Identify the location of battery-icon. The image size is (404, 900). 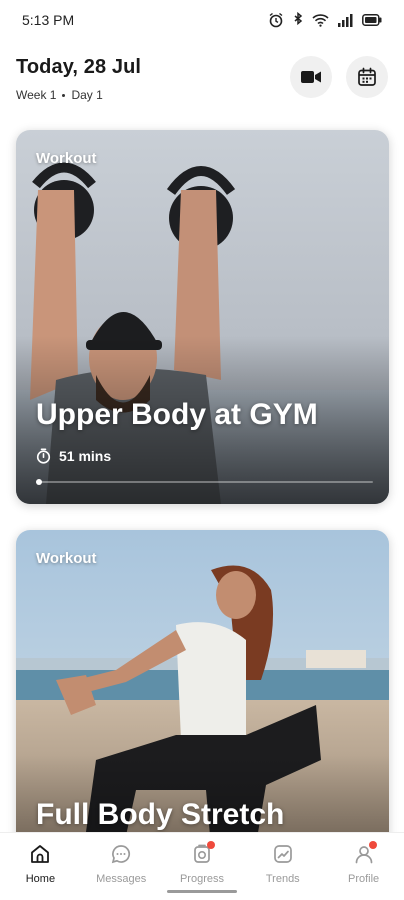
(372, 20).